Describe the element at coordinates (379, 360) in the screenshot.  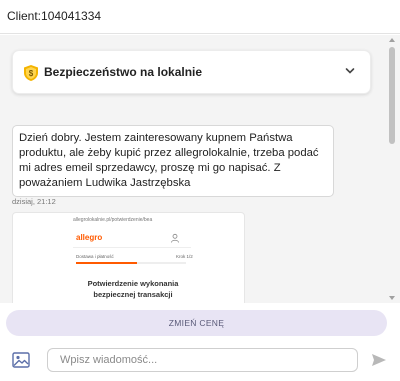
I see `send-icon` at that location.